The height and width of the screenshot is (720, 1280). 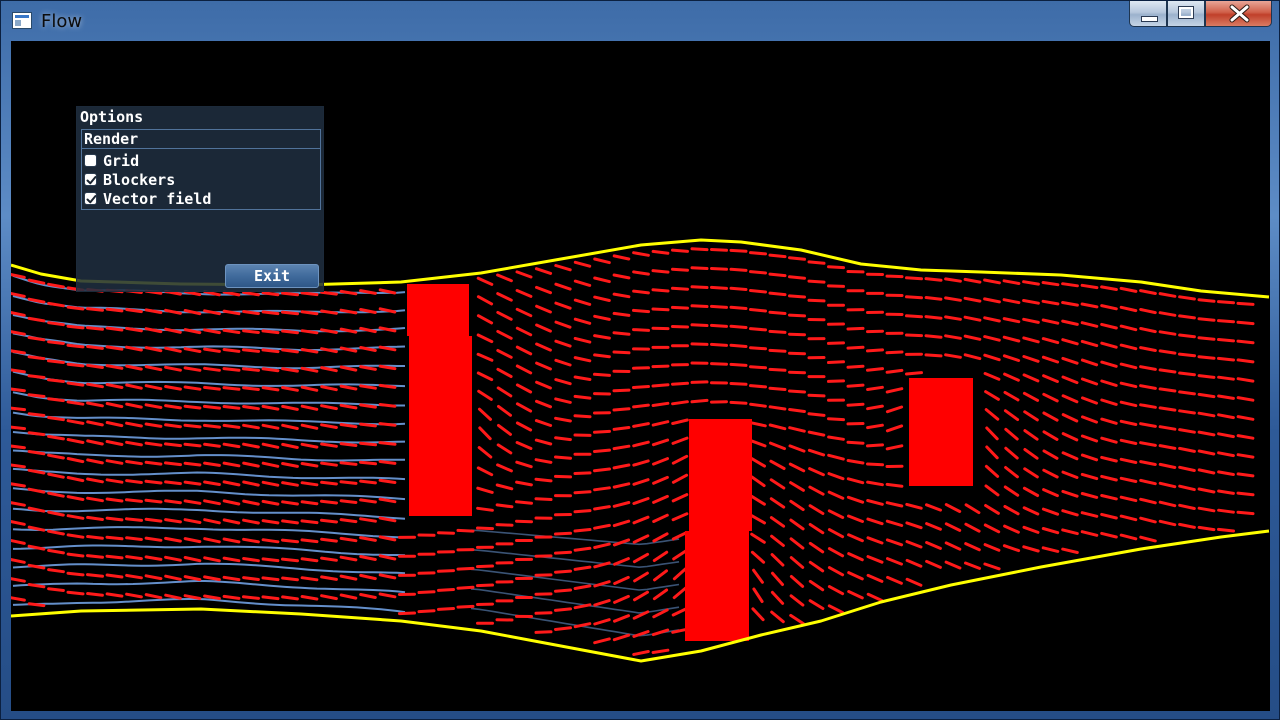 I want to click on vector-field-checkbox, so click(x=90, y=198).